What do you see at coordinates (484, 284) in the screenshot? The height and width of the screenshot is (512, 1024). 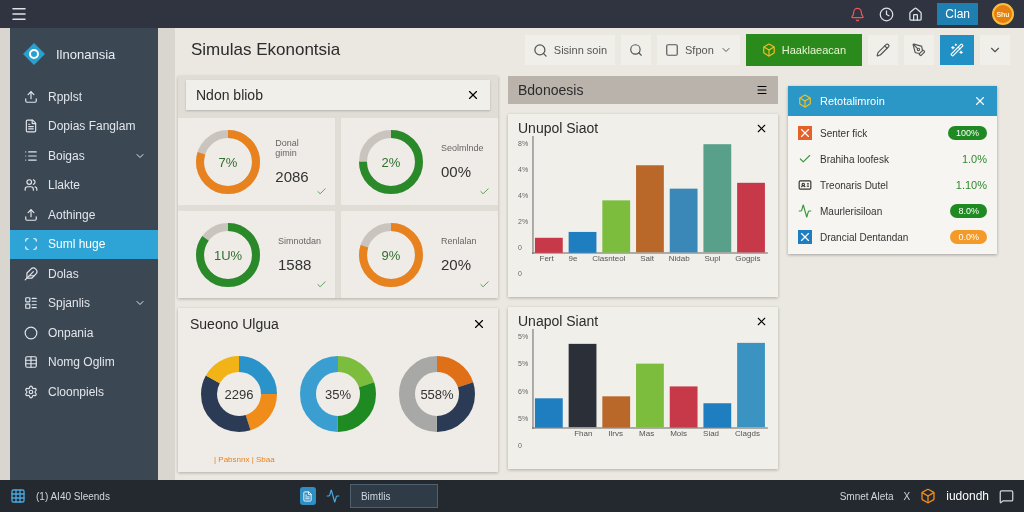 I see `check-icon` at bounding box center [484, 284].